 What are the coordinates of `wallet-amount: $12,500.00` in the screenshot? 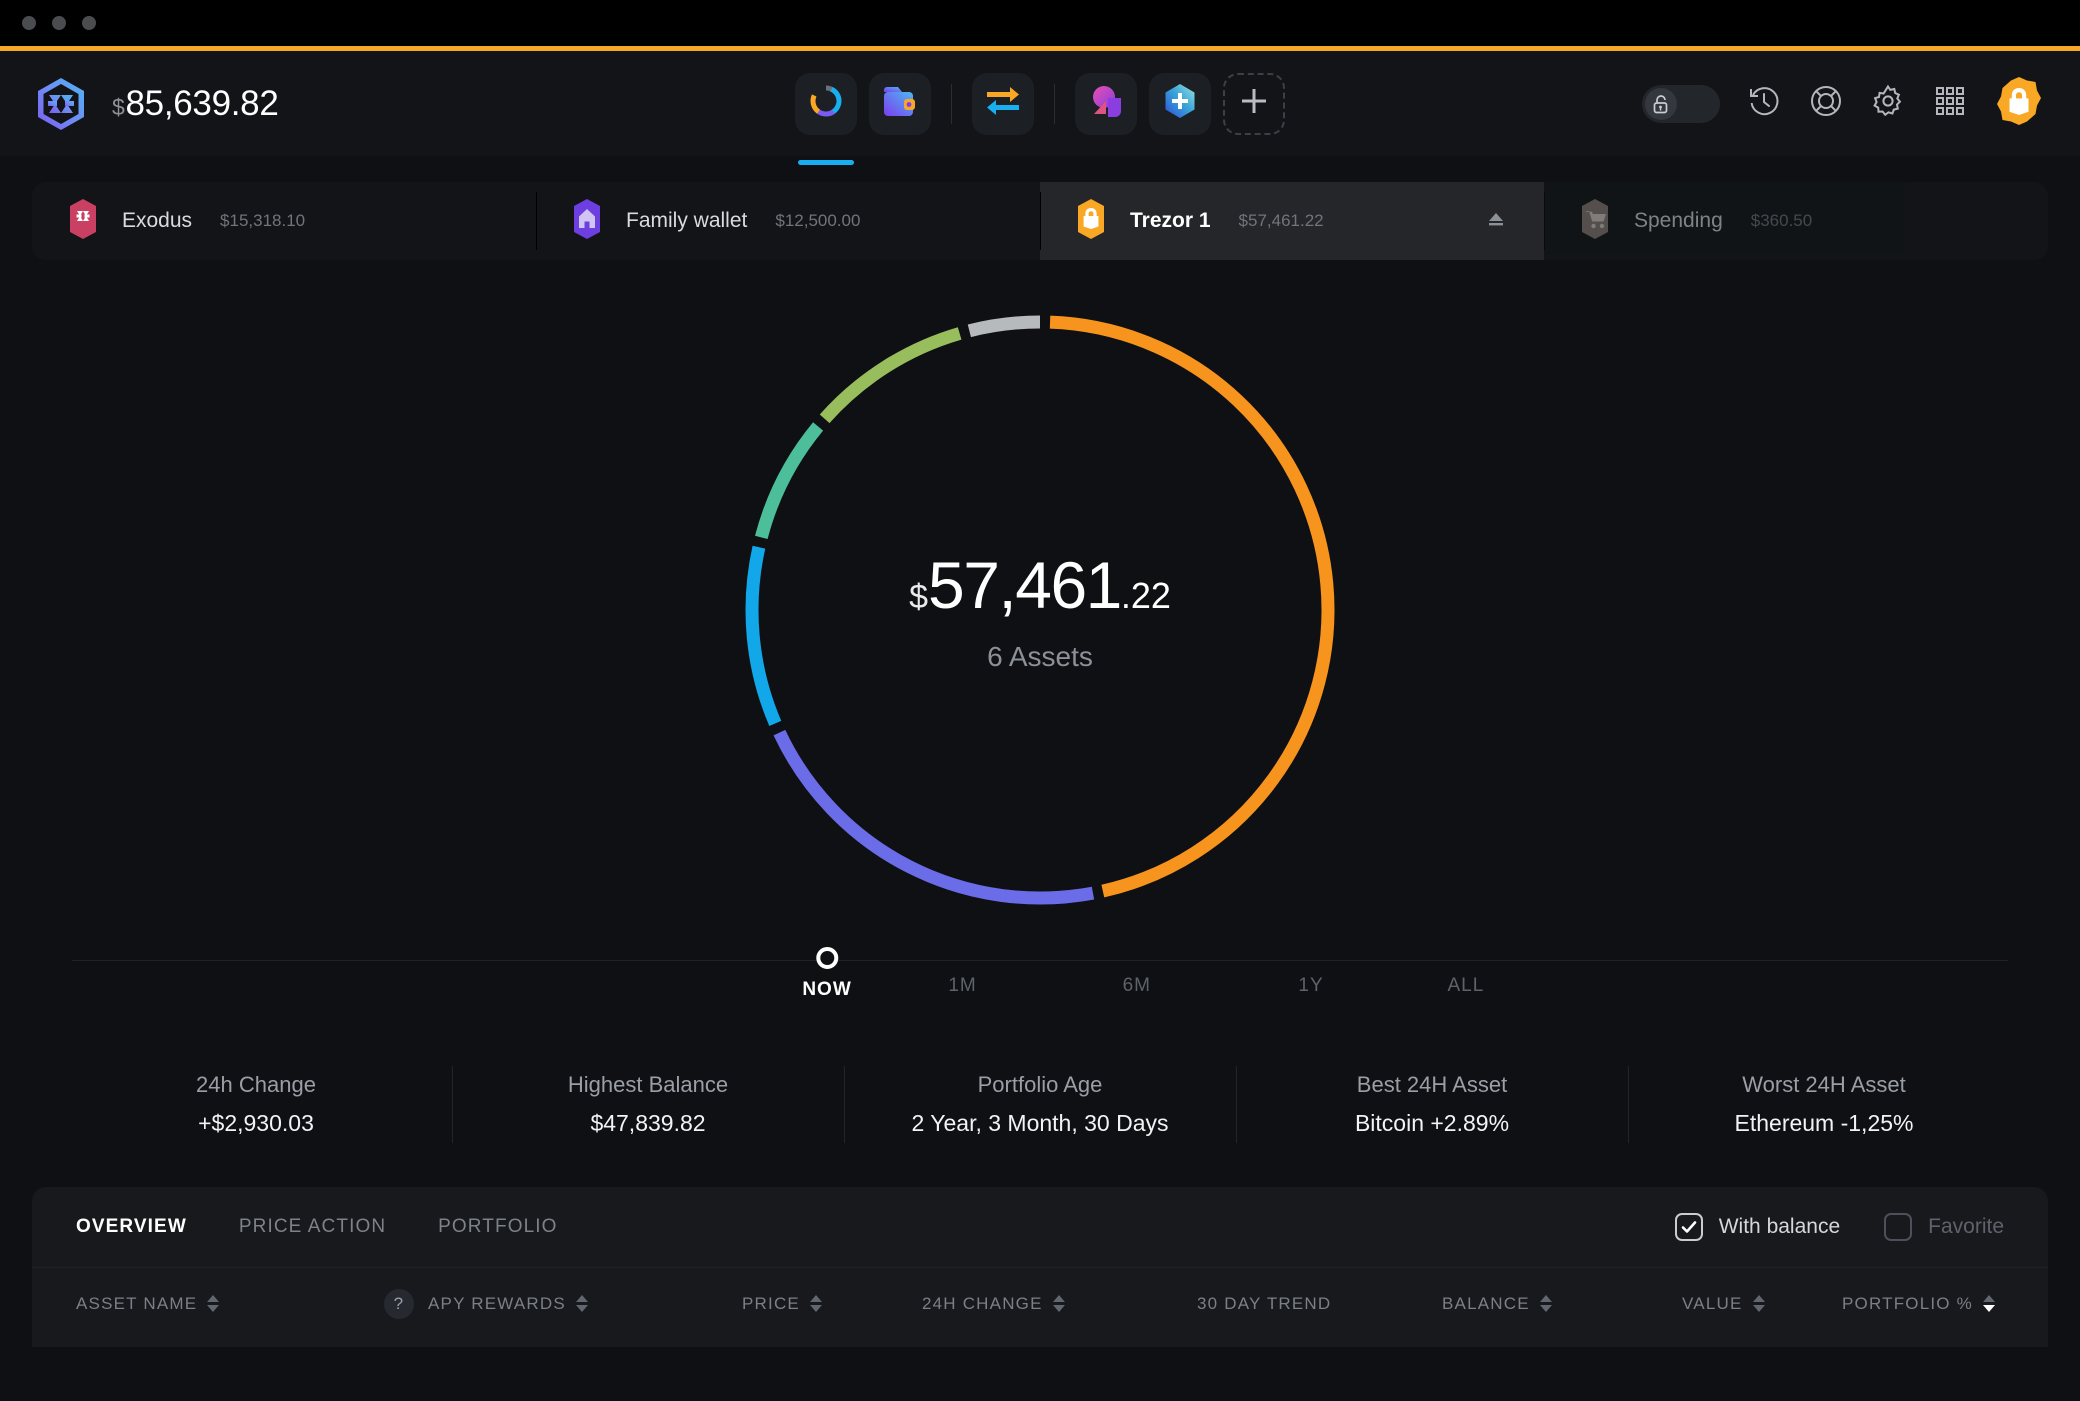 It's located at (818, 220).